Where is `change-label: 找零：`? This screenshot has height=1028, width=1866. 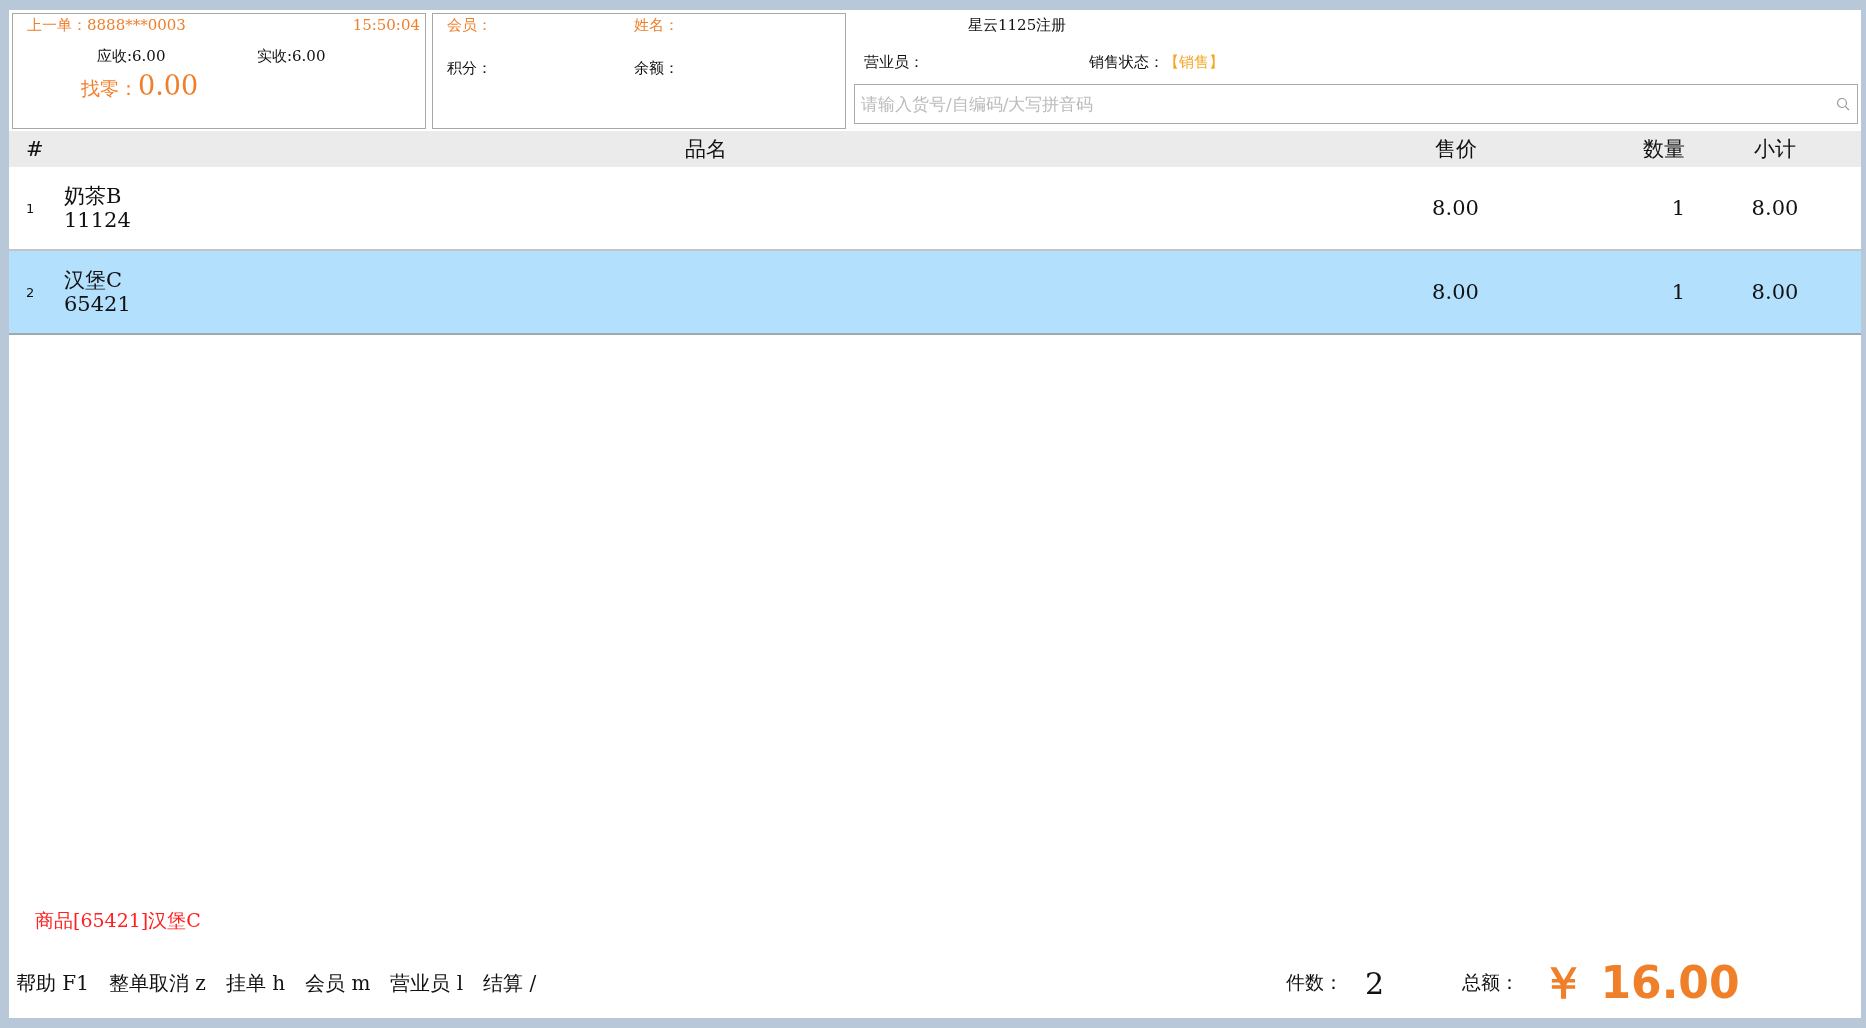
change-label: 找零： is located at coordinates (109, 88).